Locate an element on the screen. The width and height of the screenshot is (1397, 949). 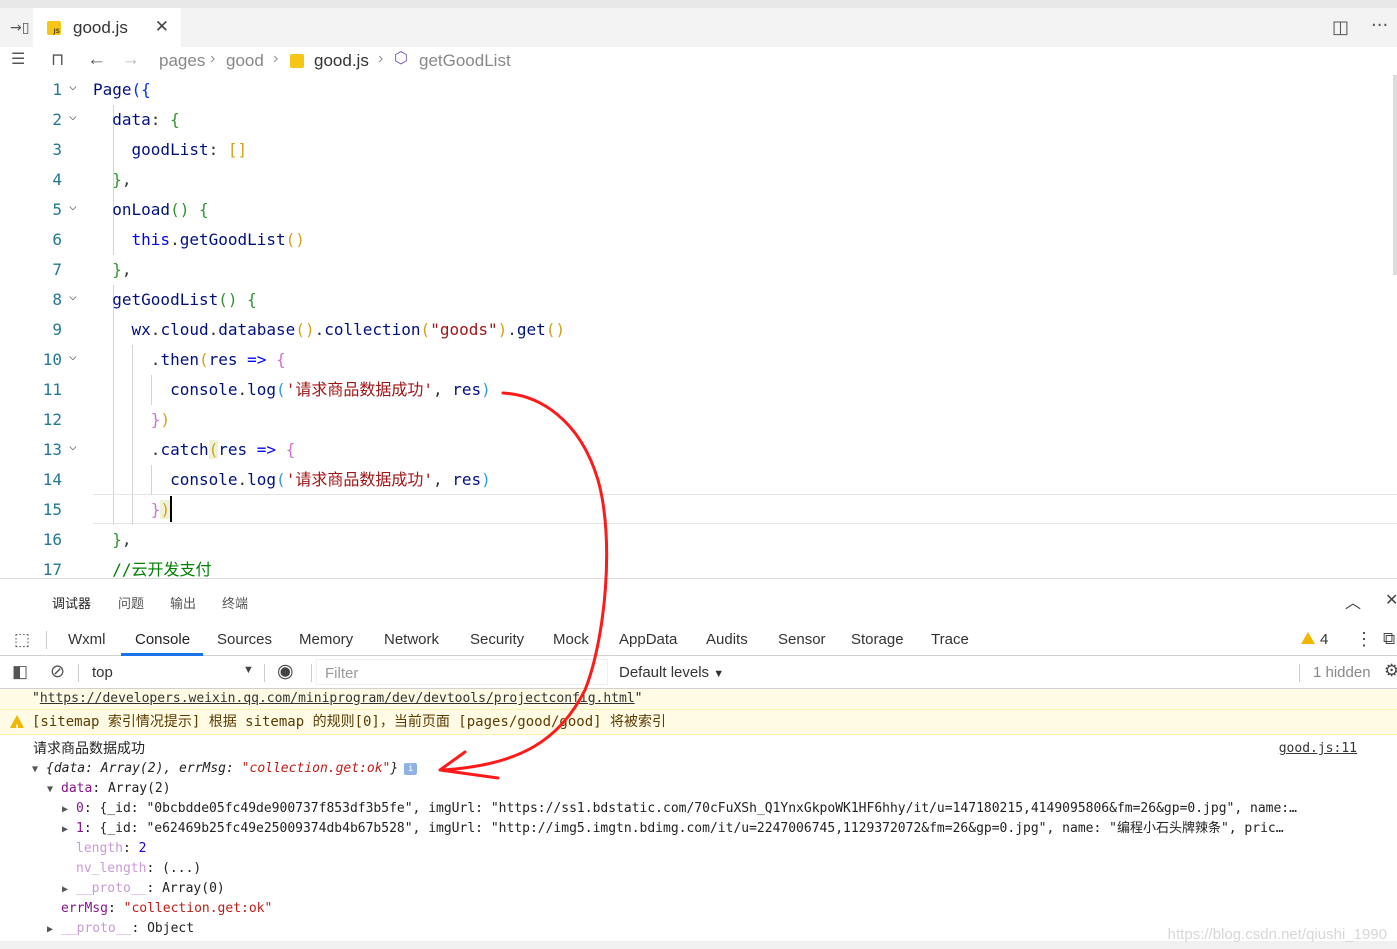
line-number: 5 is located at coordinates (57, 209).